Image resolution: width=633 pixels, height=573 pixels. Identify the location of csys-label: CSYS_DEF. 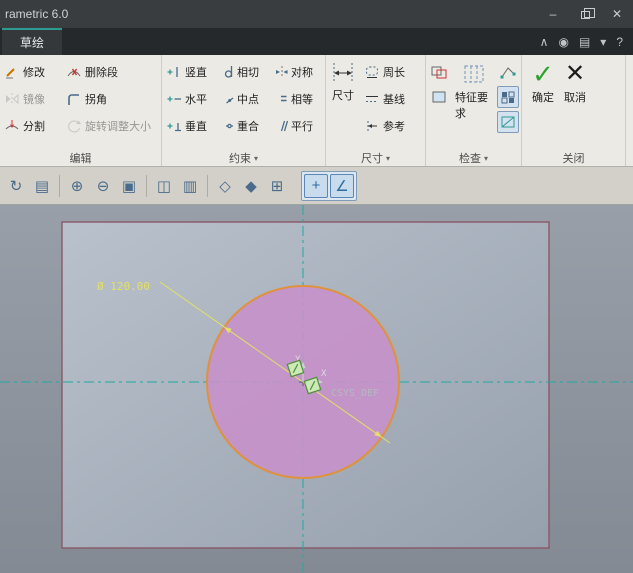
(355, 393).